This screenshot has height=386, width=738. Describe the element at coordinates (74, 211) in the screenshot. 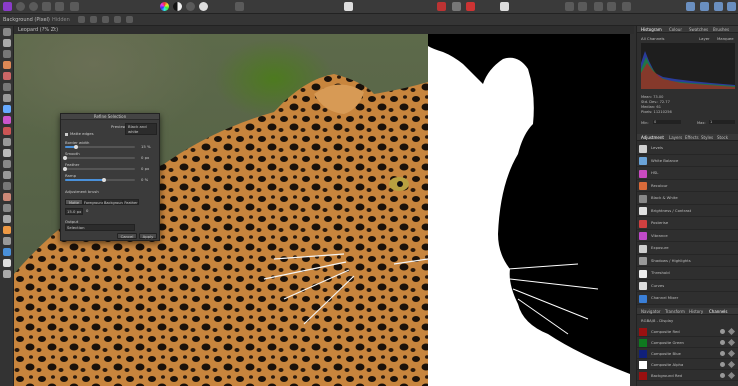

I see `brush-size-field: 15.0 px` at that location.